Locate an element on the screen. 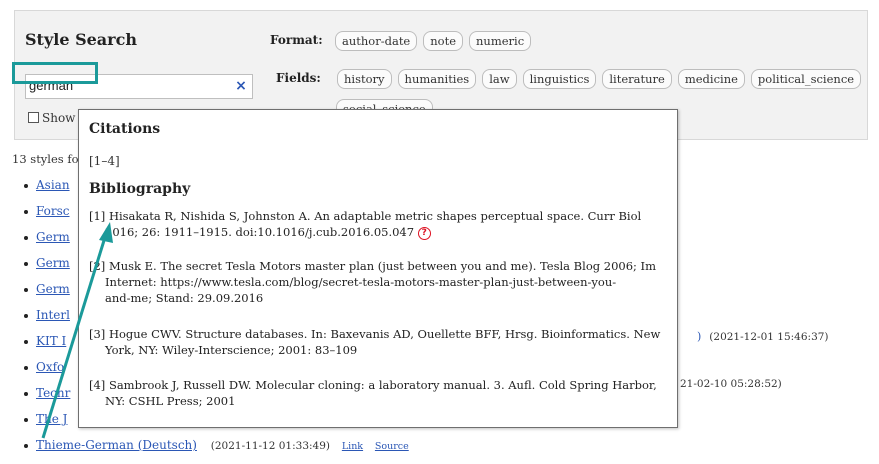  field-chip-history: history is located at coordinates (364, 79).